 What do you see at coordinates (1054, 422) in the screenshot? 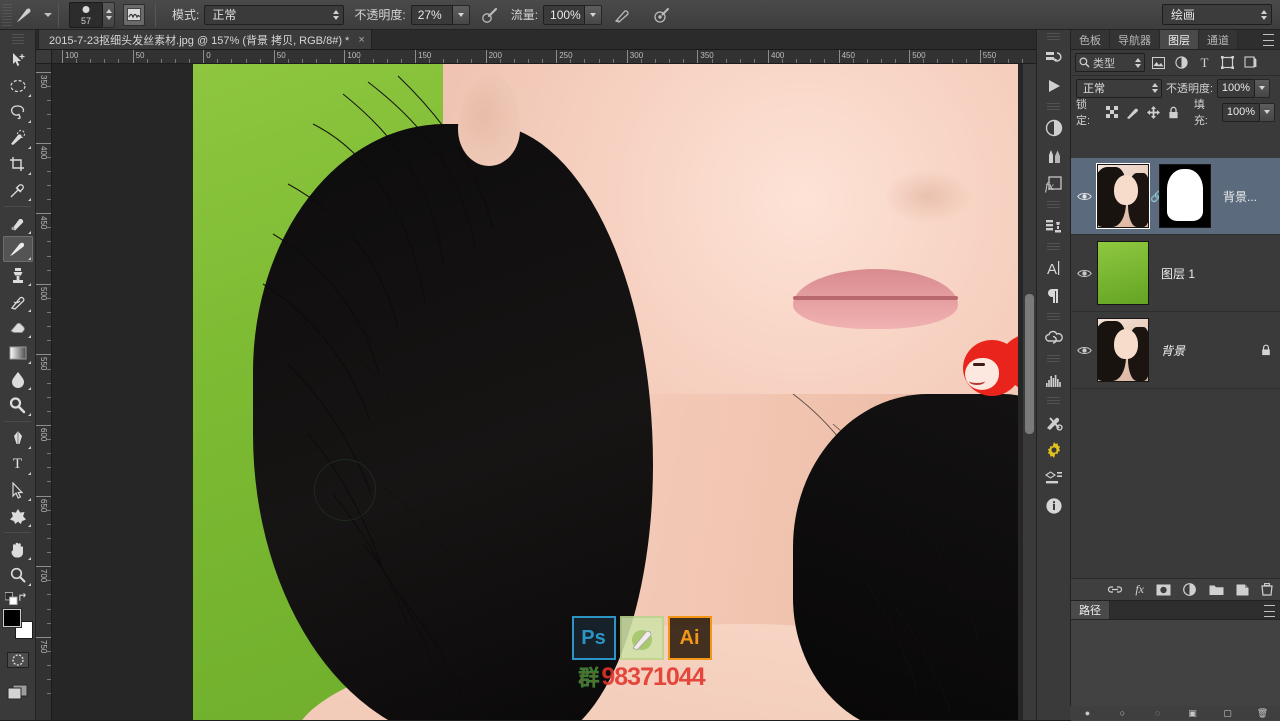
I see `tool-presets-panel-icon` at bounding box center [1054, 422].